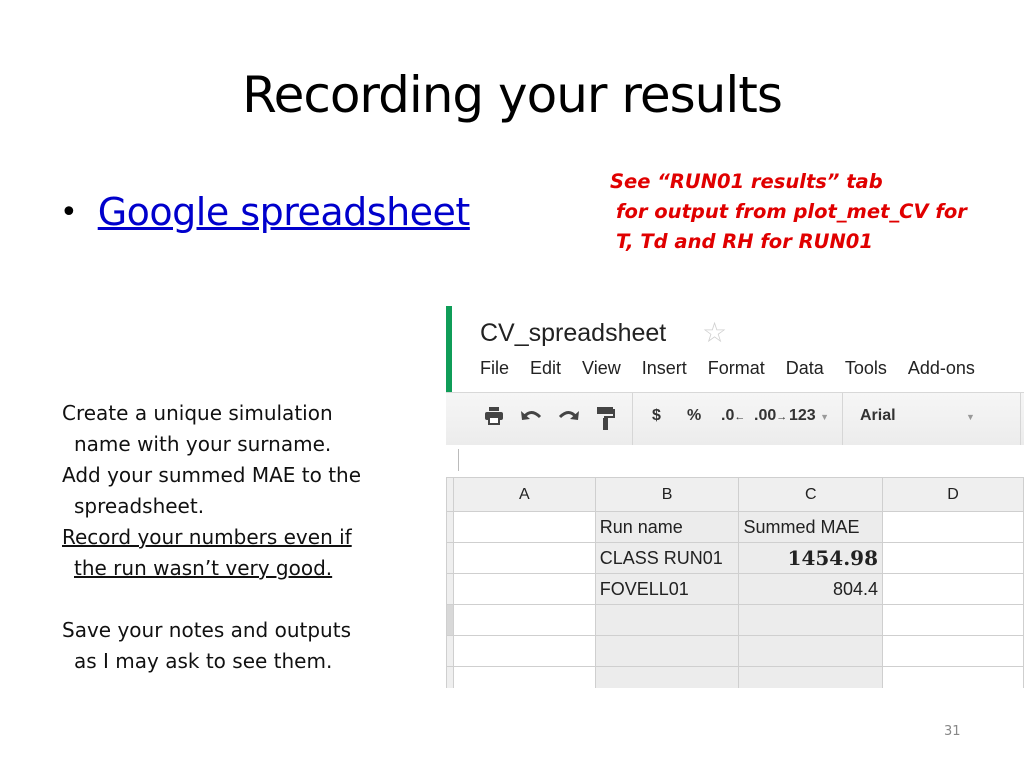 Image resolution: width=1024 pixels, height=768 pixels. I want to click on note-line: T, Td and RH for RUN01, so click(744, 241).